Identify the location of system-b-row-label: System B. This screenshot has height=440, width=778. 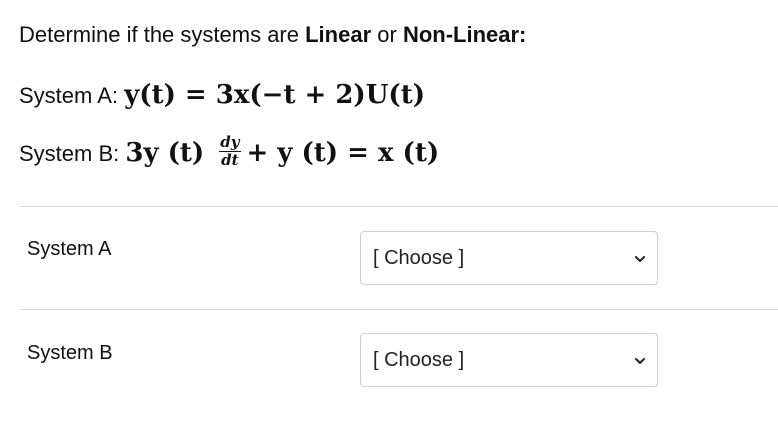
(70, 353).